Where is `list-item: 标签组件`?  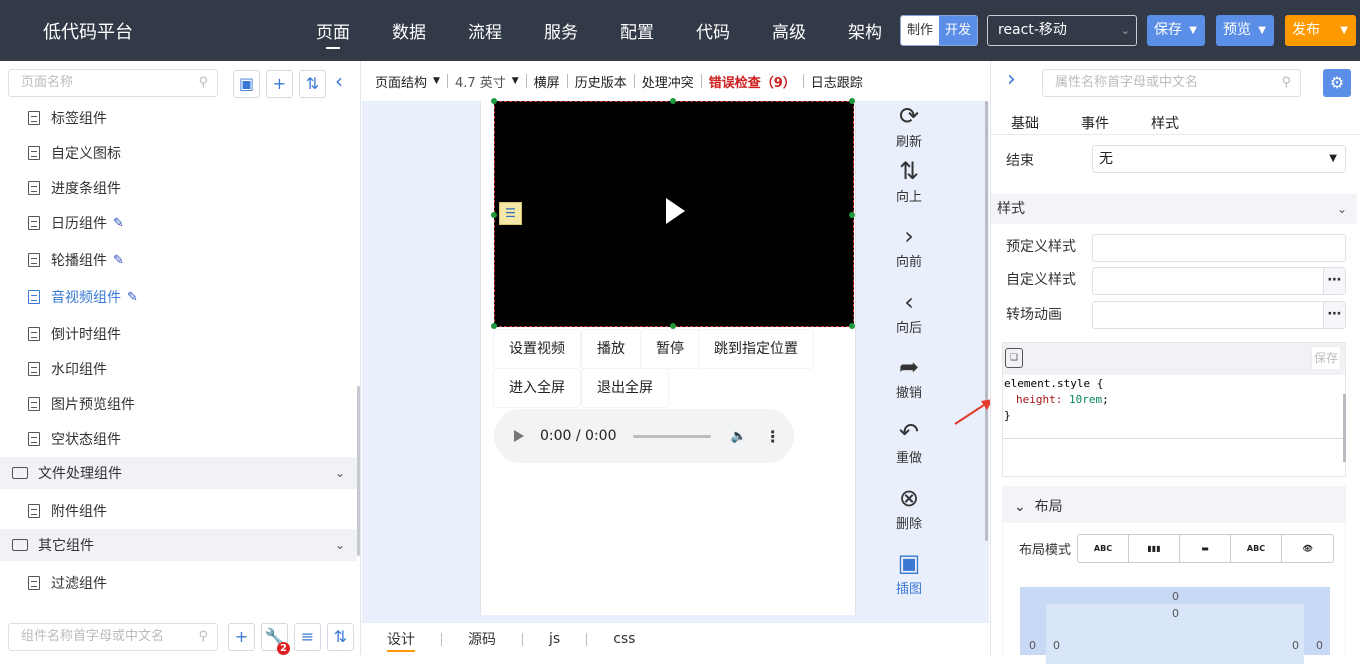 list-item: 标签组件 is located at coordinates (67, 118).